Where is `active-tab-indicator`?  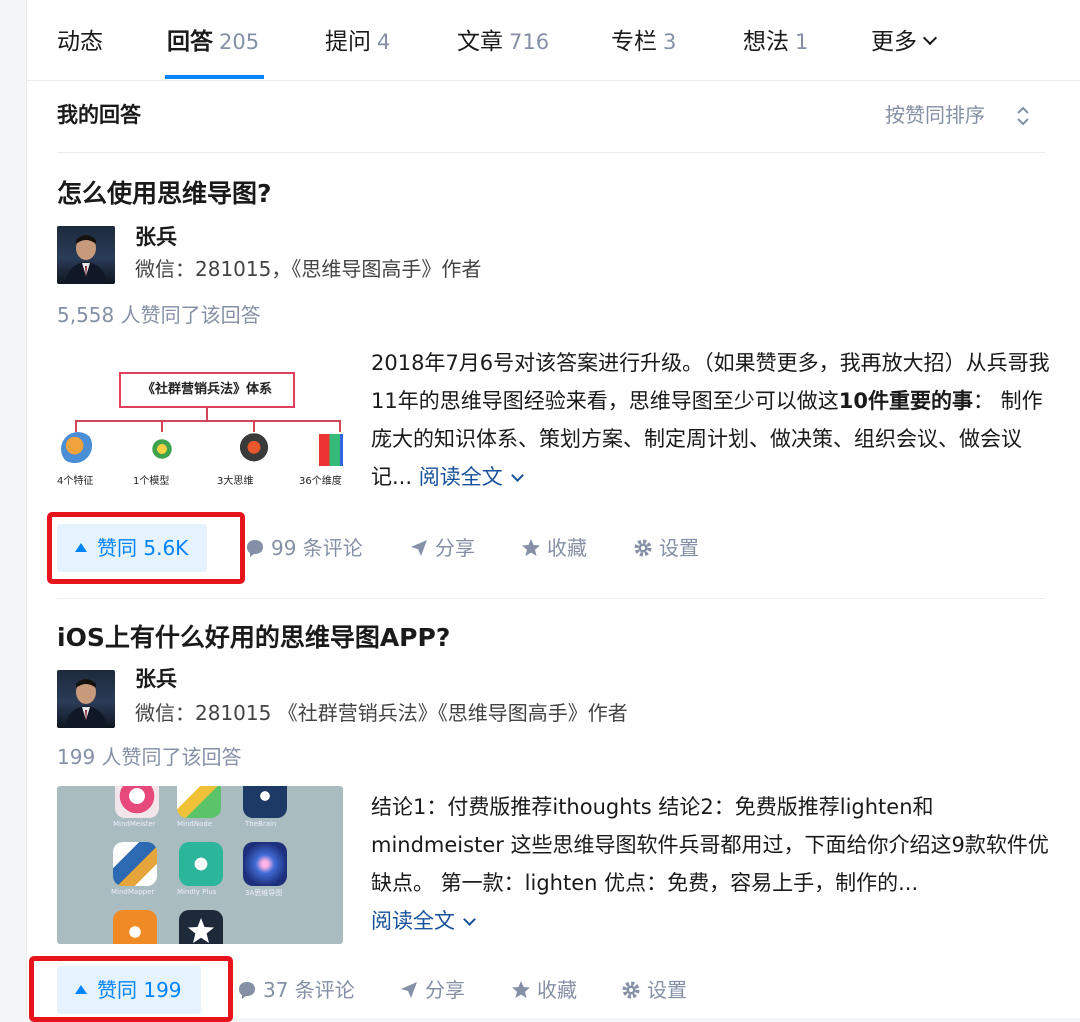
active-tab-indicator is located at coordinates (214, 77).